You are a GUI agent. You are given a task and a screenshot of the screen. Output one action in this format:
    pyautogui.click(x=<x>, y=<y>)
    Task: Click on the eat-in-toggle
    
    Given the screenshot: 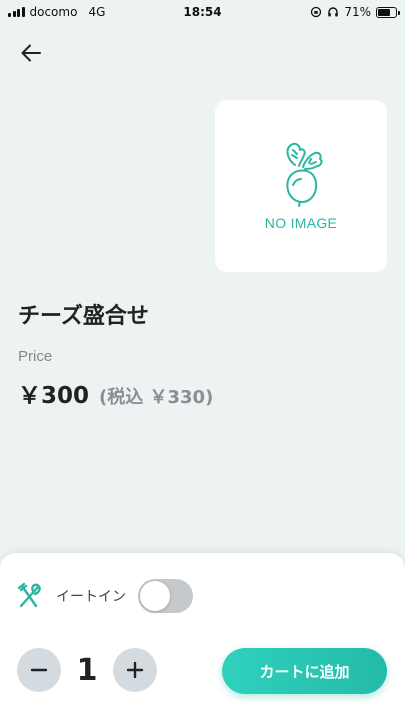 What is the action you would take?
    pyautogui.click(x=165, y=596)
    